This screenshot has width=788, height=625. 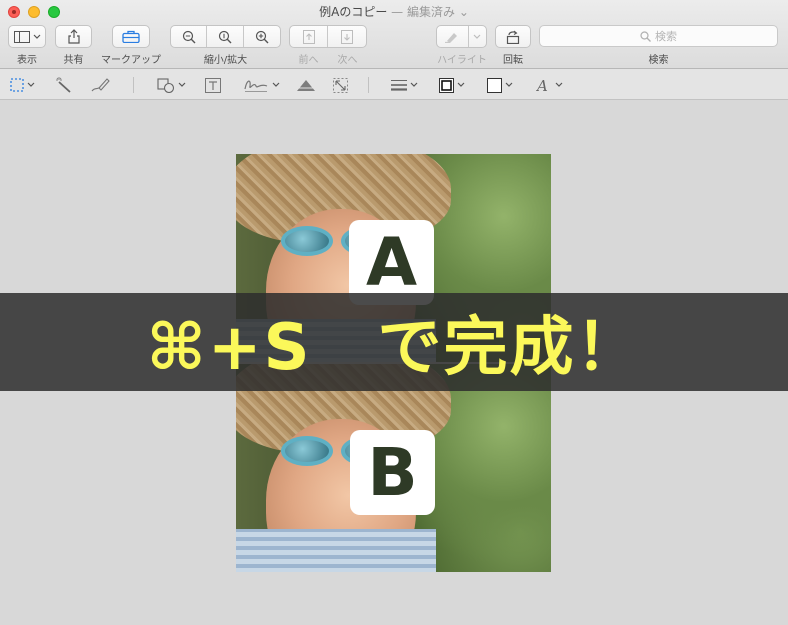 I want to click on actual-size-button, so click(x=225, y=36).